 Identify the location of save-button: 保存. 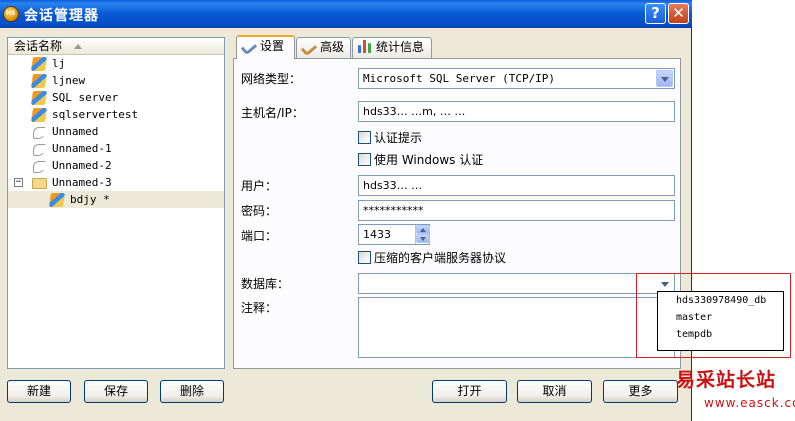
(116, 391).